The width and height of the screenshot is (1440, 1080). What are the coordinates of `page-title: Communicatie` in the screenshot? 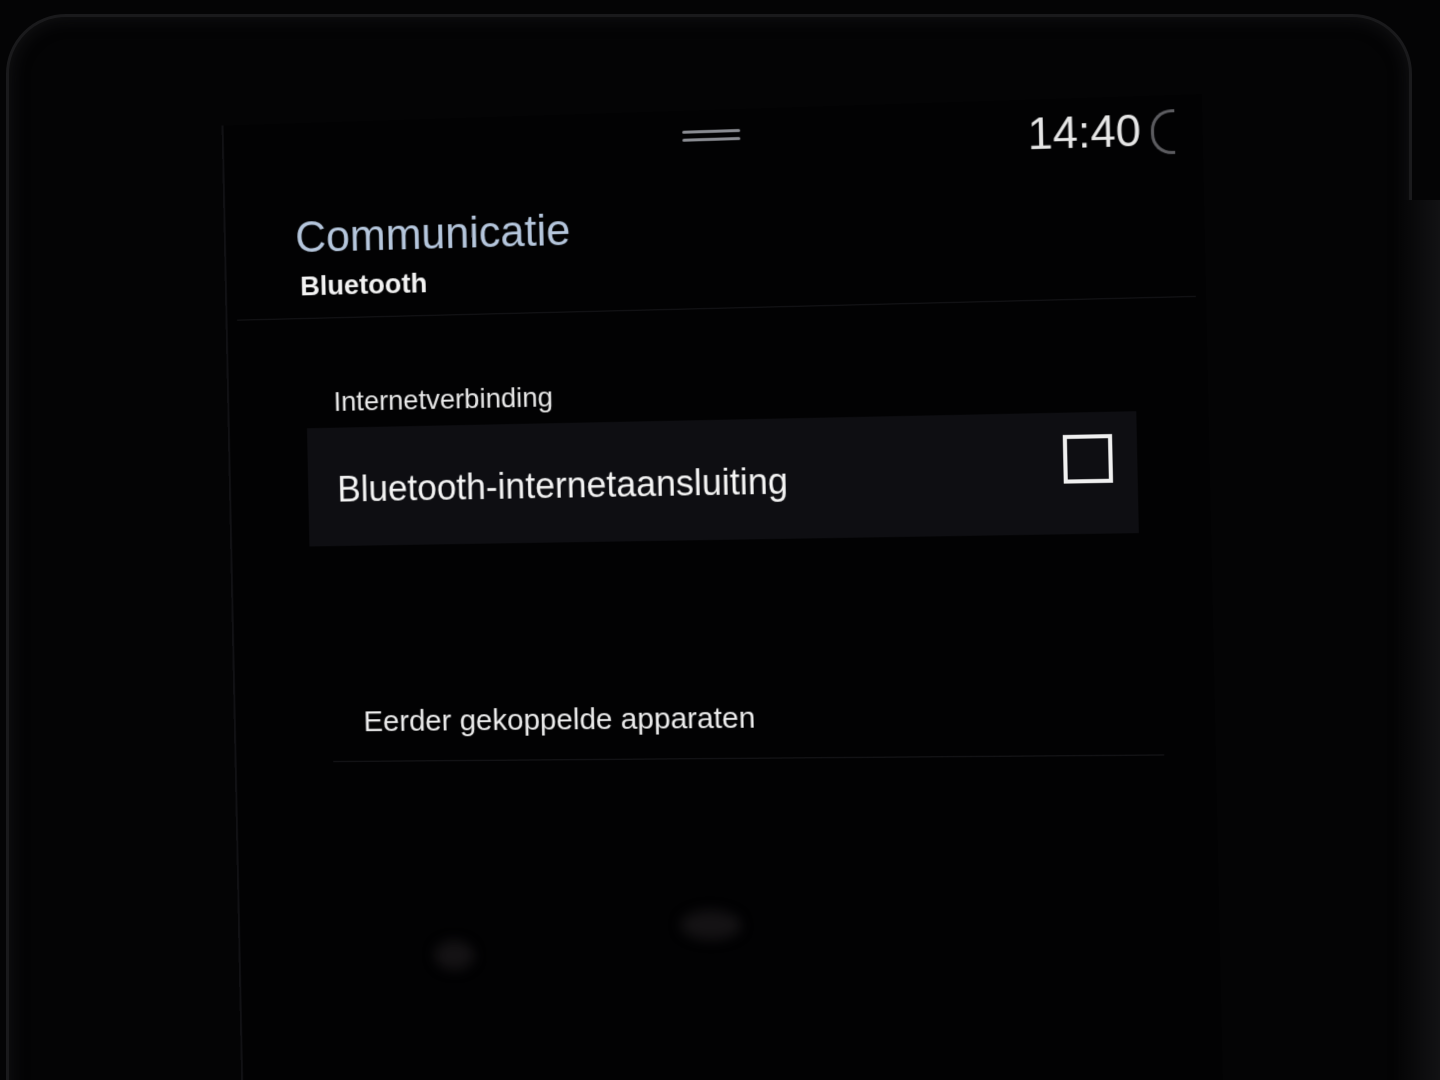 It's located at (432, 234).